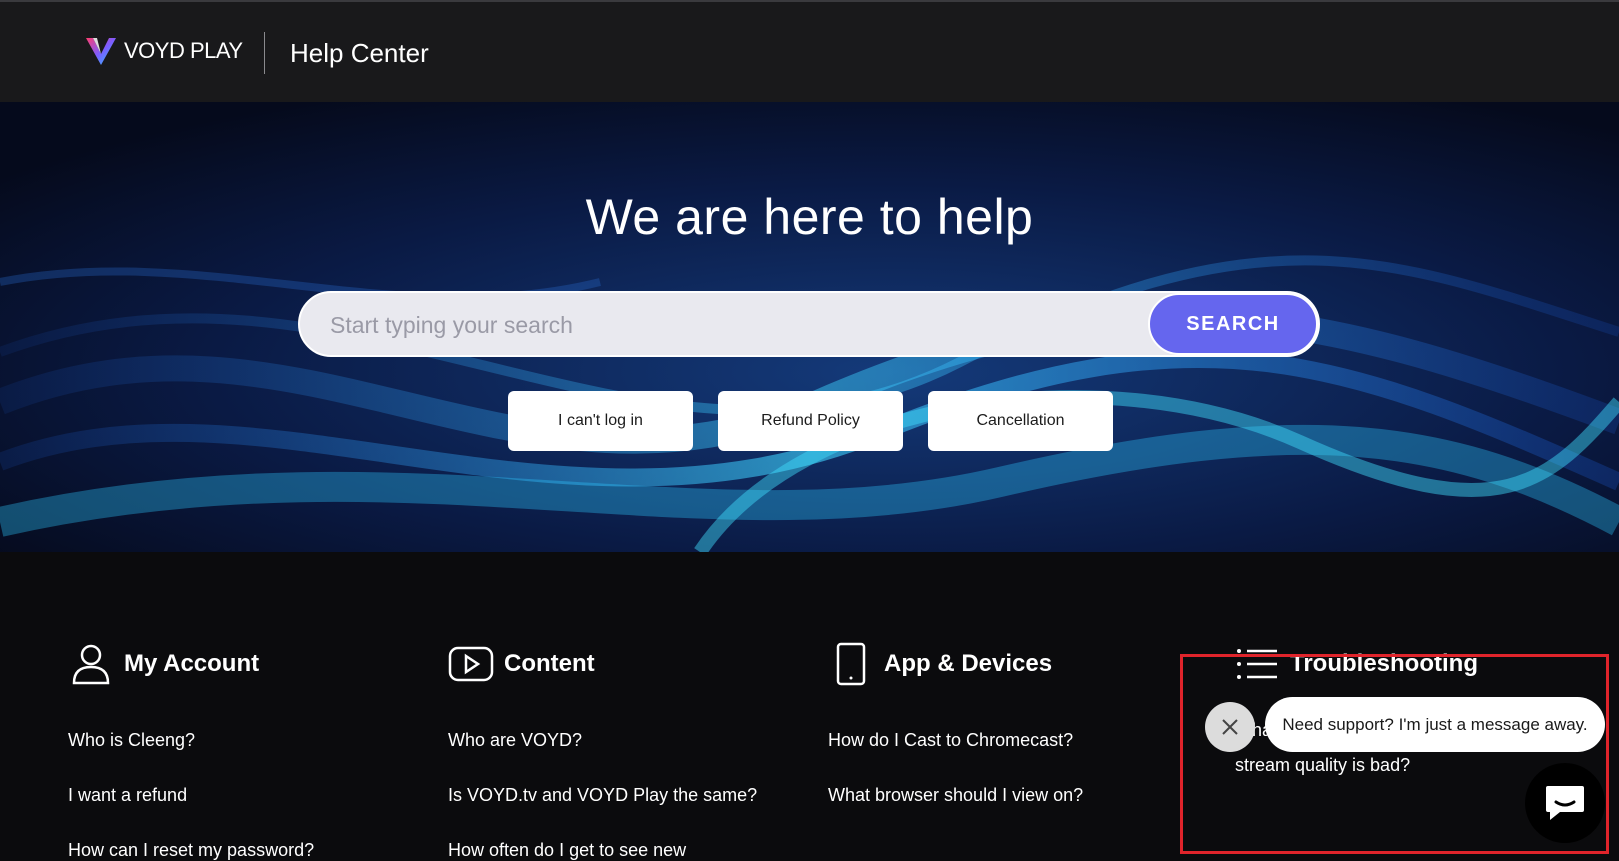 Image resolution: width=1619 pixels, height=861 pixels. What do you see at coordinates (359, 53) in the screenshot?
I see `help-center-title: Help Center` at bounding box center [359, 53].